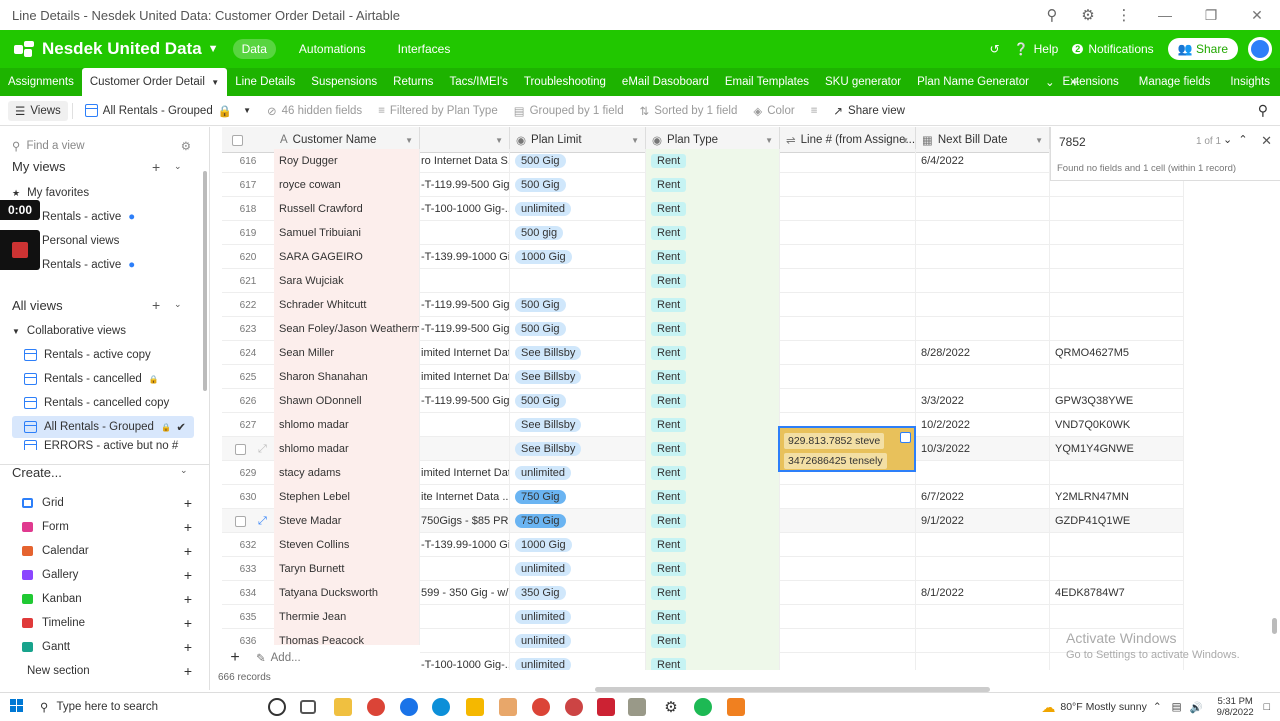  Describe the element at coordinates (41, 82) in the screenshot. I see `tab-assignments: Assignments` at that location.